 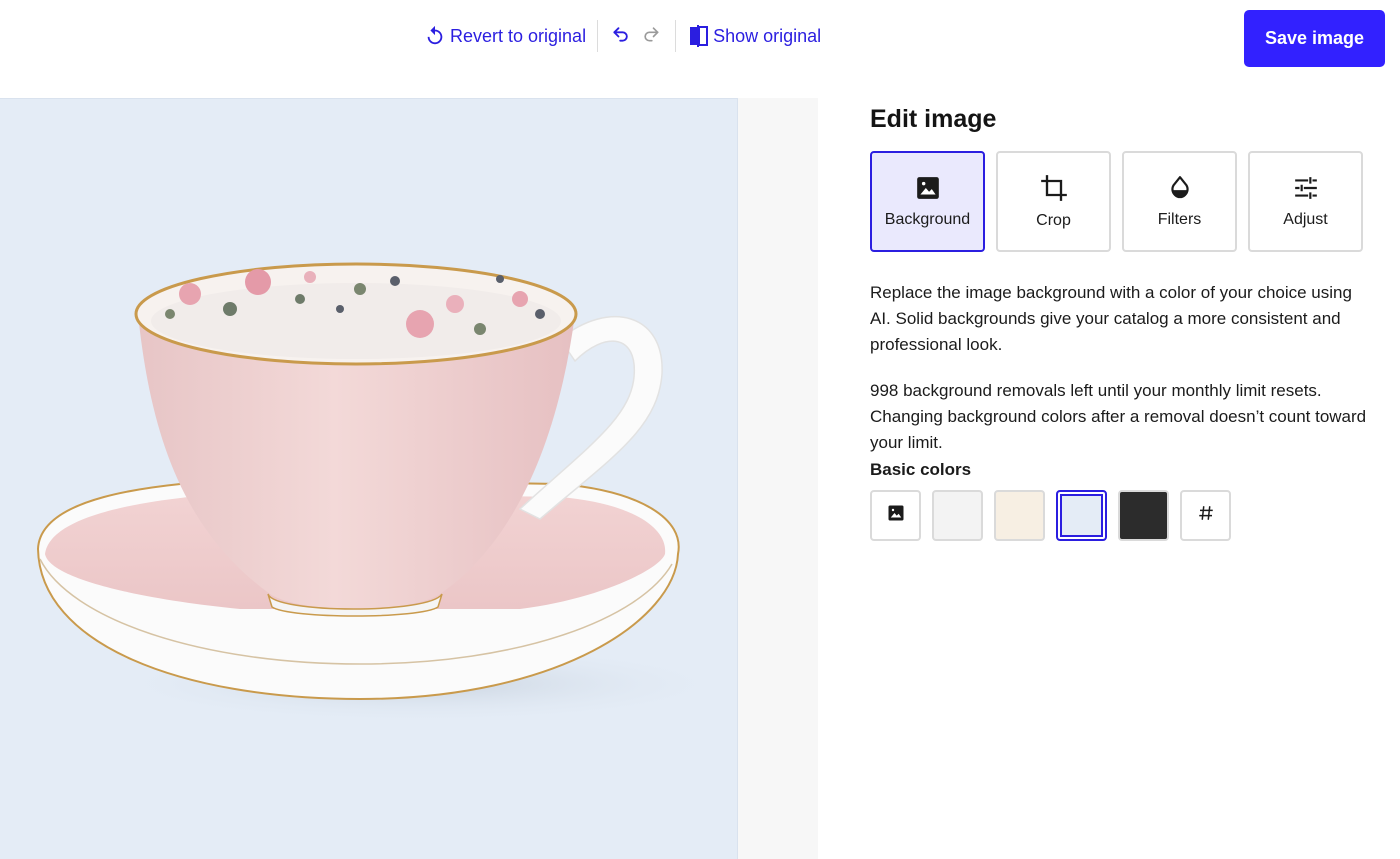 What do you see at coordinates (1180, 188) in the screenshot?
I see `filters-drop-icon` at bounding box center [1180, 188].